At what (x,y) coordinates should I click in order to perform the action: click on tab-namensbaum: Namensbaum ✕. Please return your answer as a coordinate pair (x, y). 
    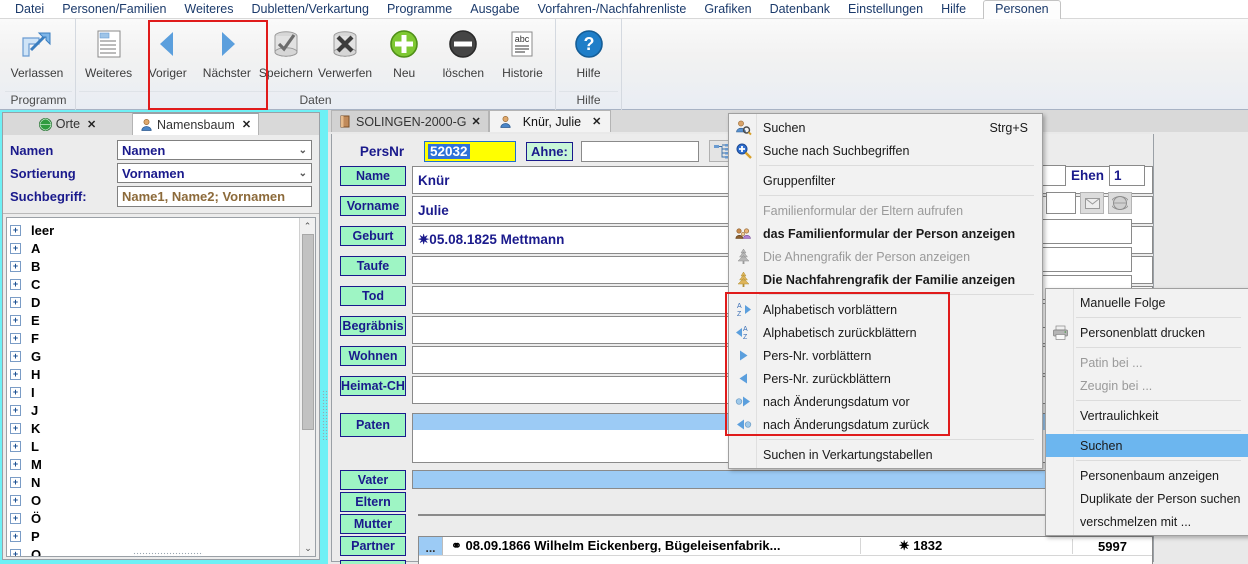
    Looking at the image, I should click on (196, 124).